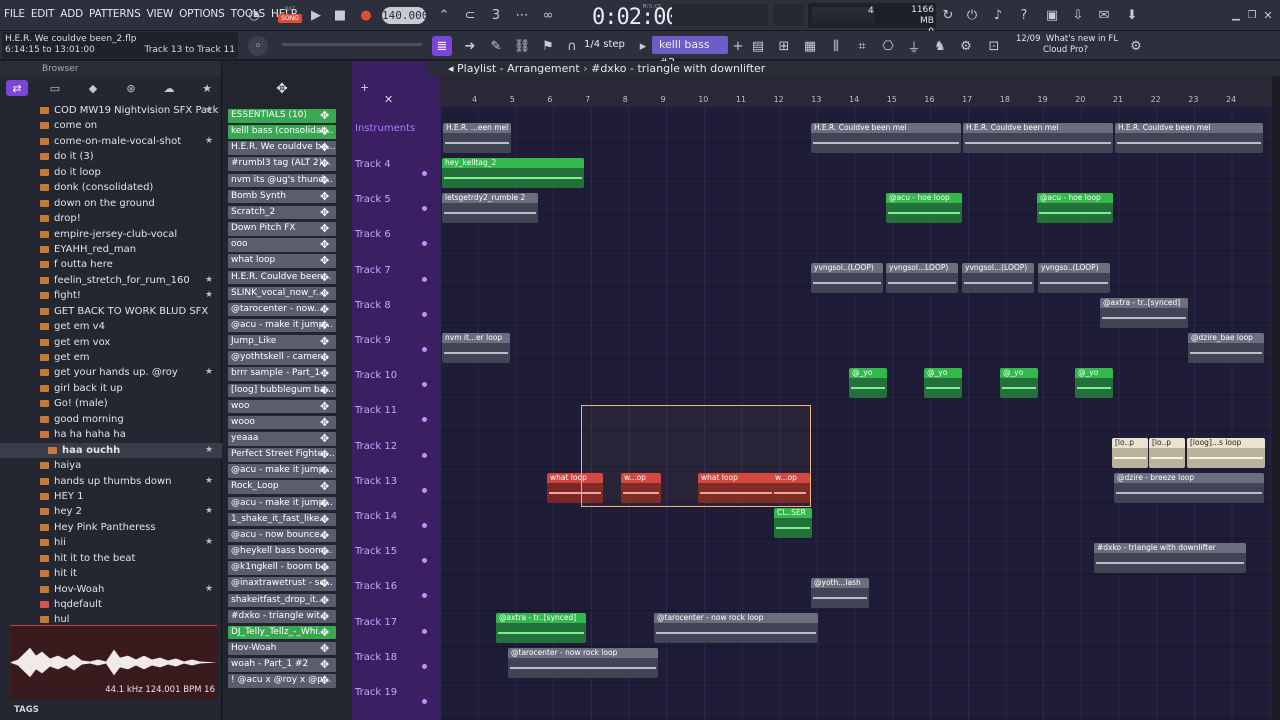 Image resolution: width=1280 pixels, height=720 pixels. Describe the element at coordinates (111, 434) in the screenshot. I see `browser-item: ha ha haha ha` at that location.